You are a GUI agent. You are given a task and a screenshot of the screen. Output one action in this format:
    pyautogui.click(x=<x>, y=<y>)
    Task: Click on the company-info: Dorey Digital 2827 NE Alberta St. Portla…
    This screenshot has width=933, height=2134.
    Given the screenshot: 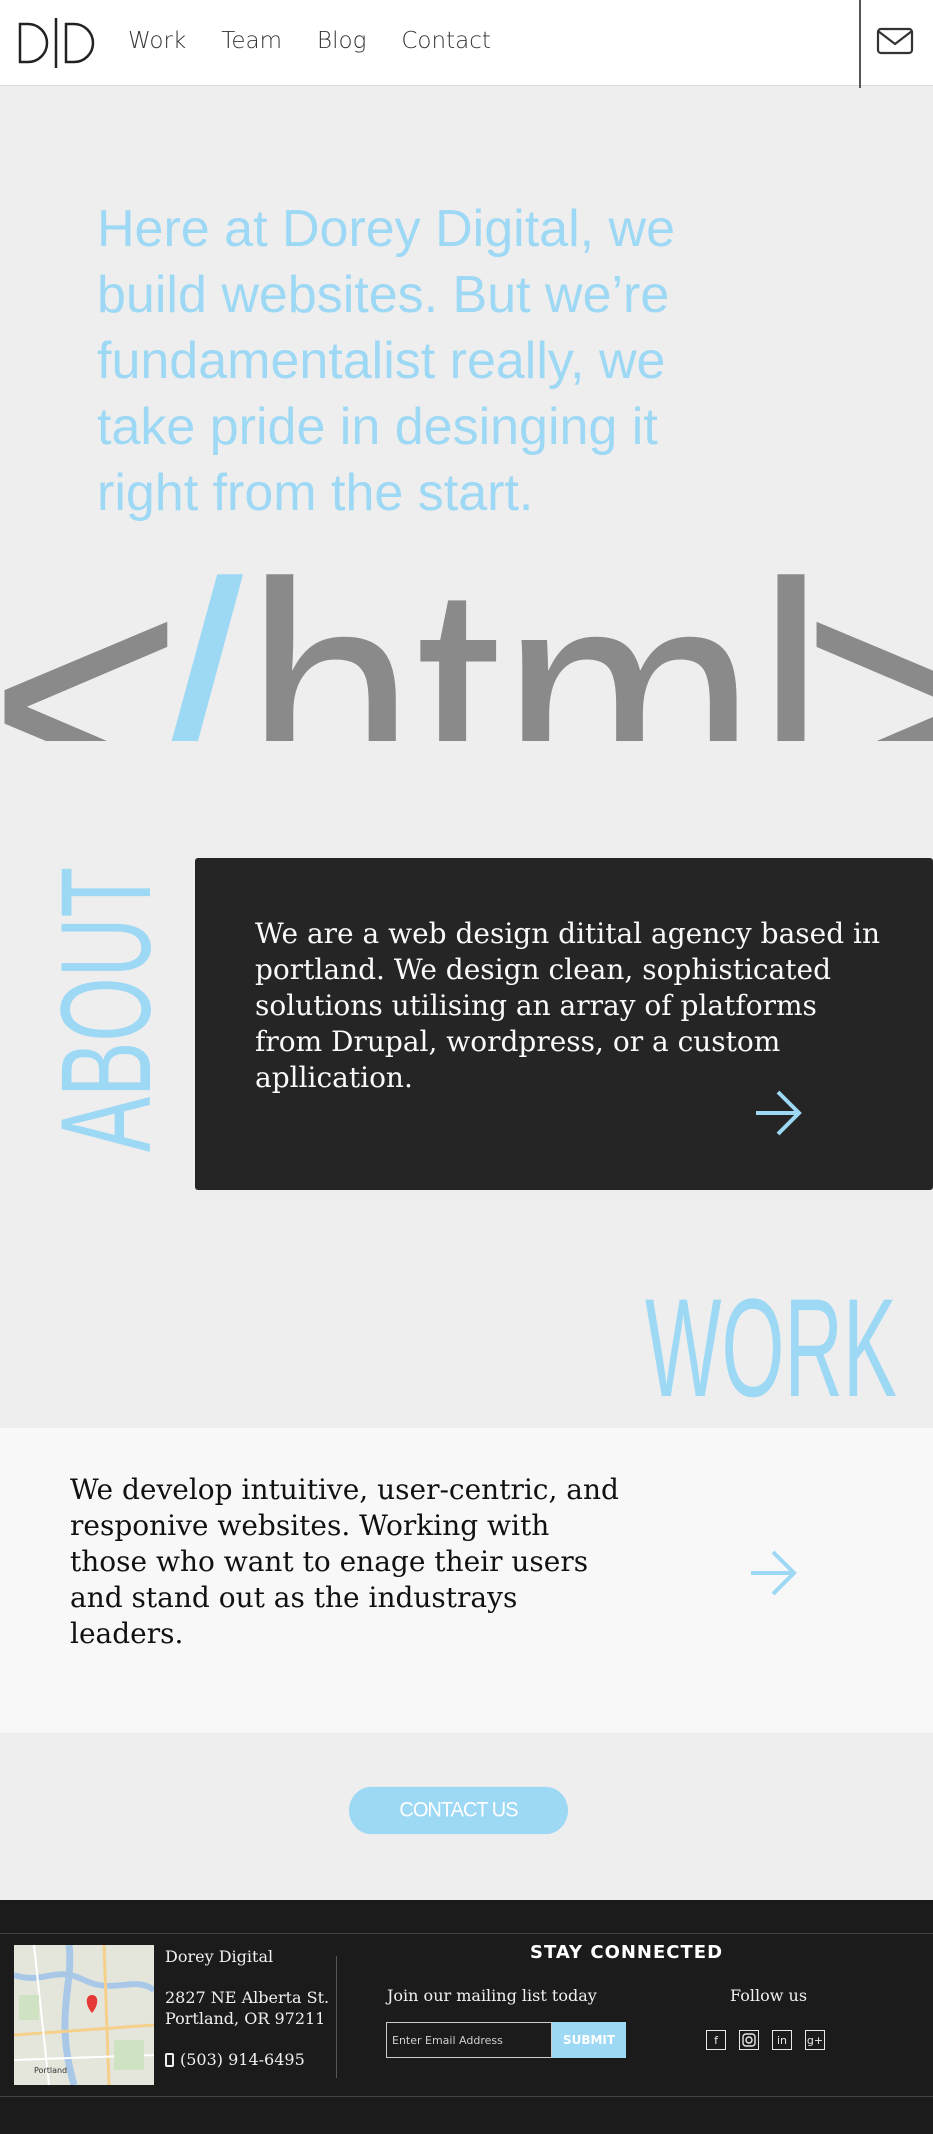 What is the action you would take?
    pyautogui.click(x=250, y=2008)
    